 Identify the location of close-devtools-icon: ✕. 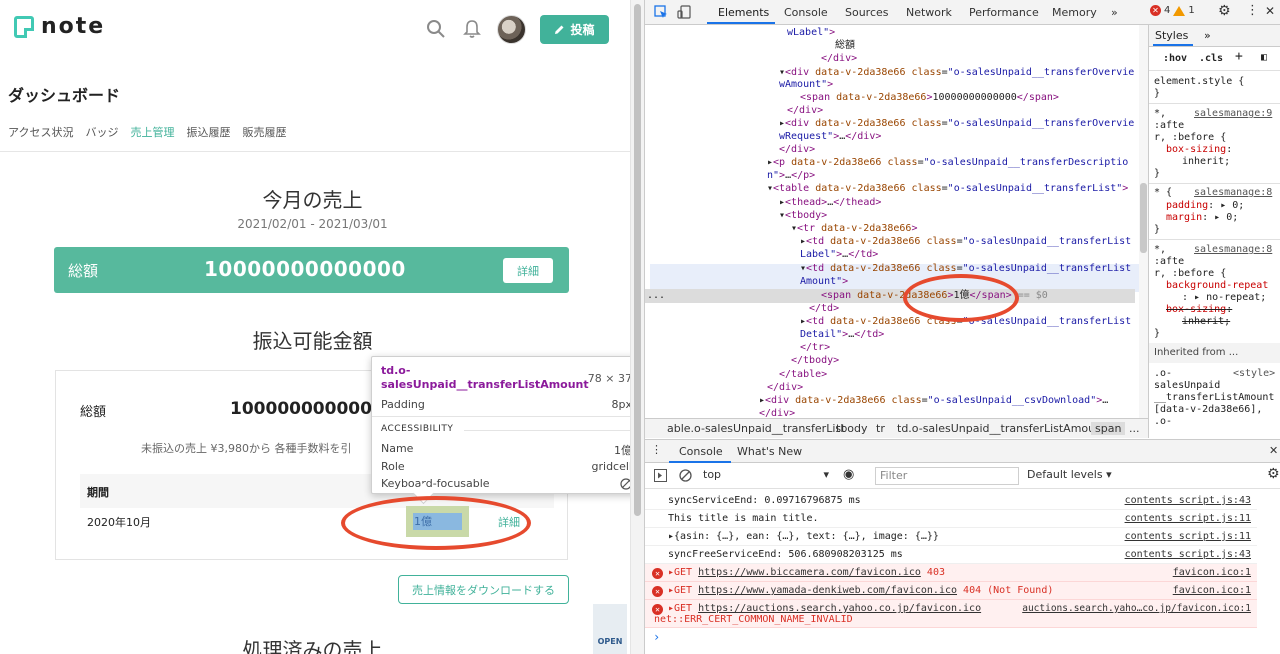
(1270, 11).